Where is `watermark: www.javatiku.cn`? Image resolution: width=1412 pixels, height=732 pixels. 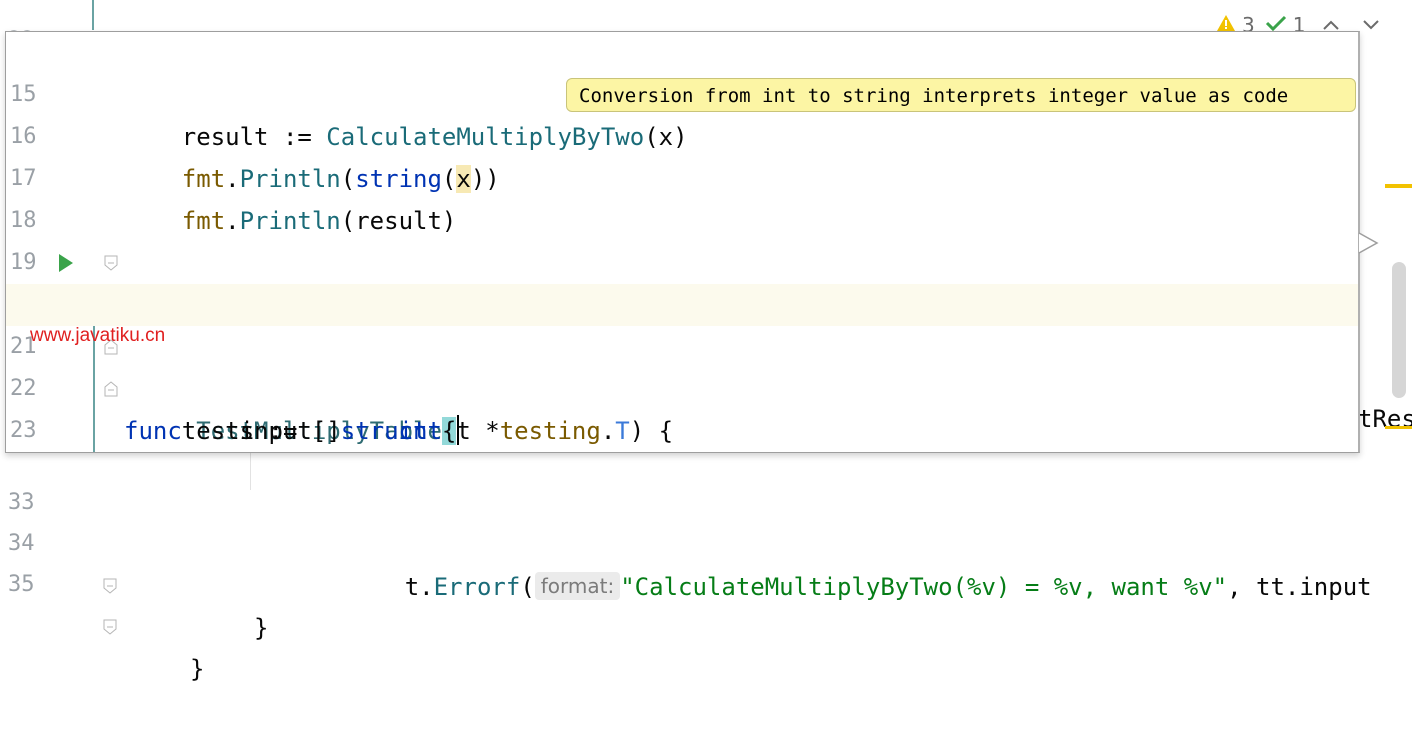 watermark: www.javatiku.cn is located at coordinates (98, 335).